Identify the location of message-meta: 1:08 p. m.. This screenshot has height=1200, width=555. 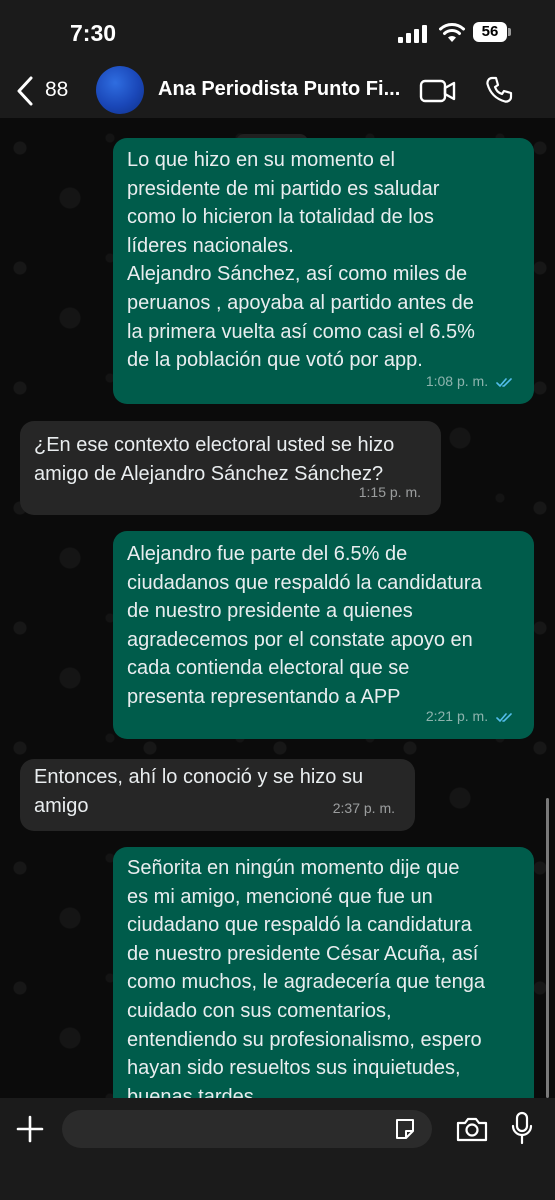
(470, 381).